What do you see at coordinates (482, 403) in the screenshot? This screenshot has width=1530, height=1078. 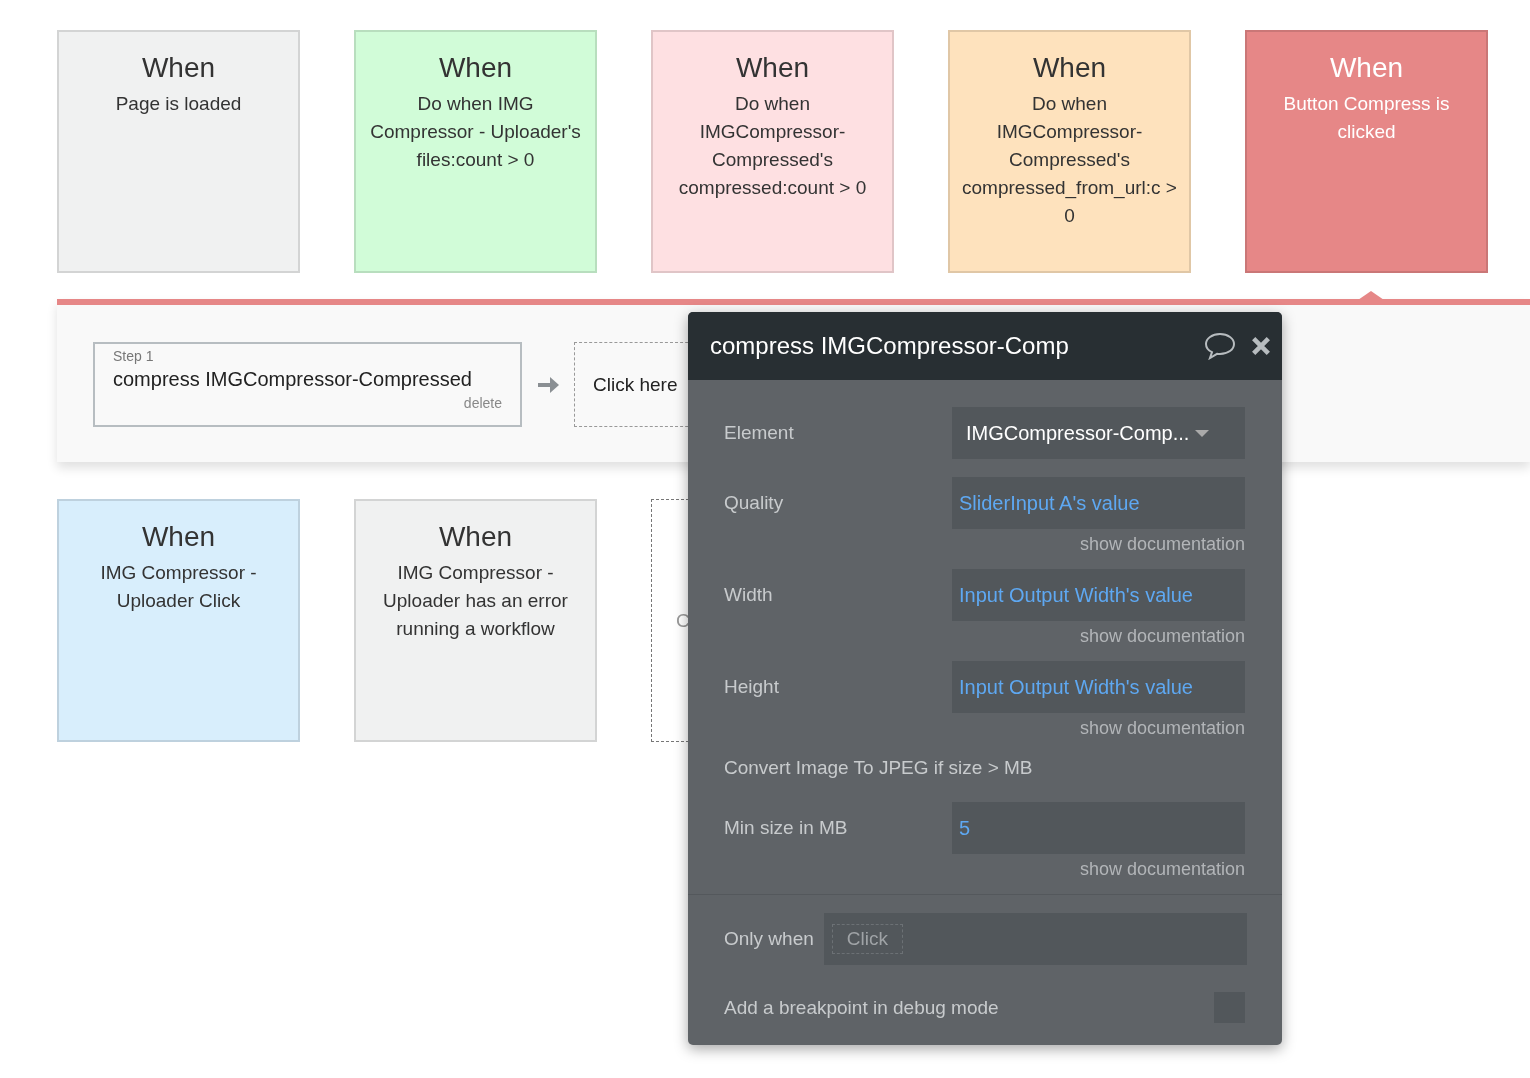 I see `delete-link: delete` at bounding box center [482, 403].